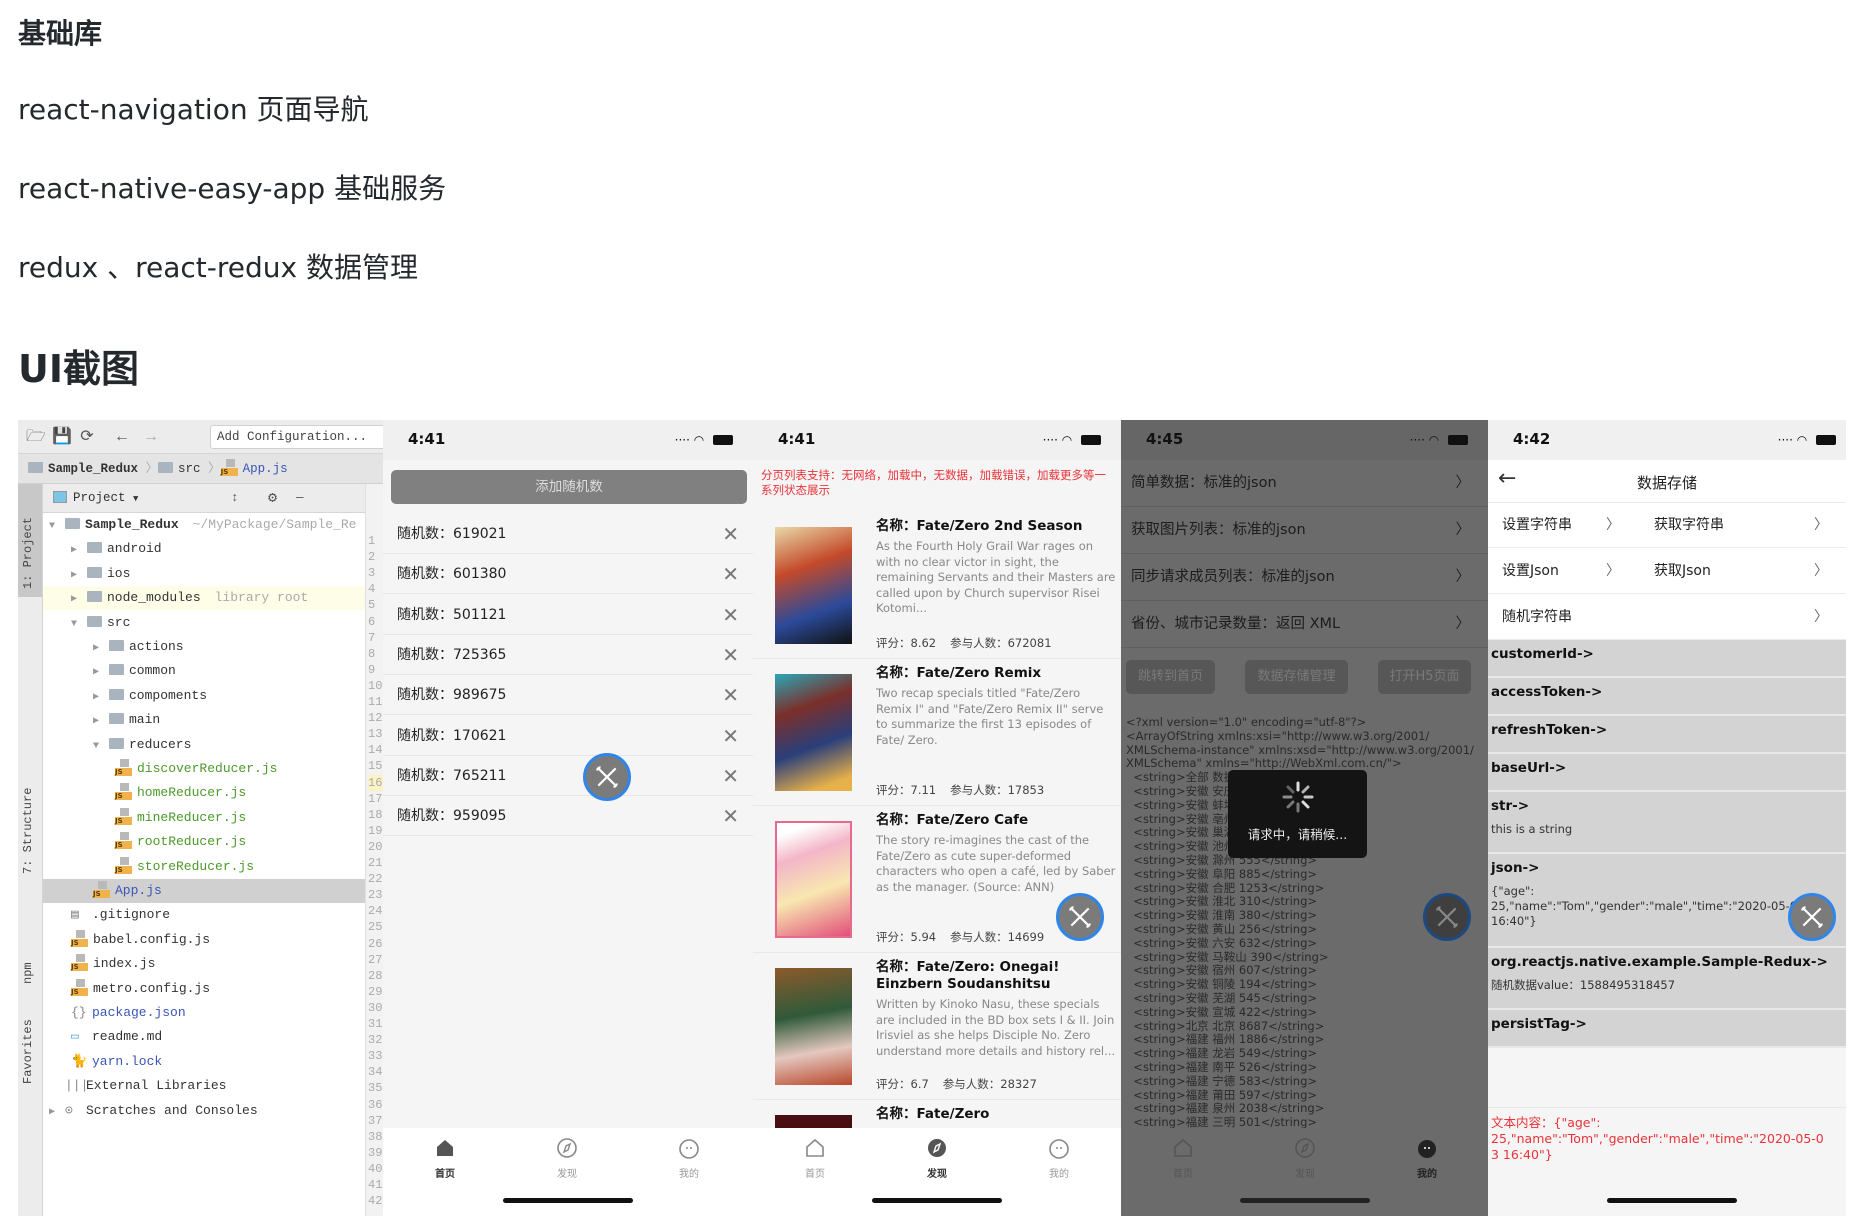 The image size is (1856, 1218). I want to click on tree-item: homeReducer.js, so click(213, 793).